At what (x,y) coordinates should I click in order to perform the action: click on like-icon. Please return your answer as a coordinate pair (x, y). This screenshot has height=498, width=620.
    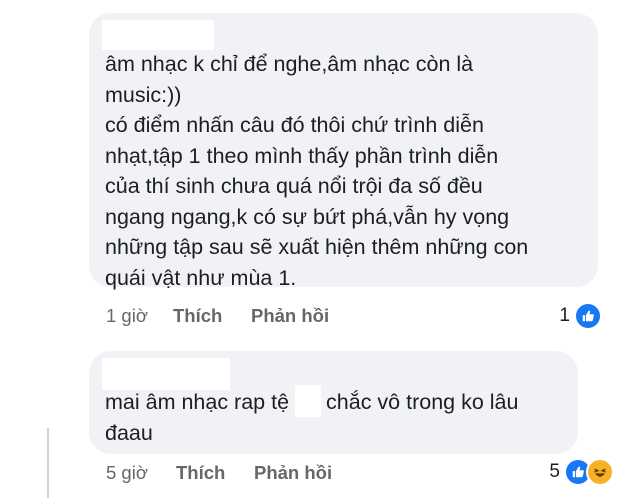
    Looking at the image, I should click on (588, 316).